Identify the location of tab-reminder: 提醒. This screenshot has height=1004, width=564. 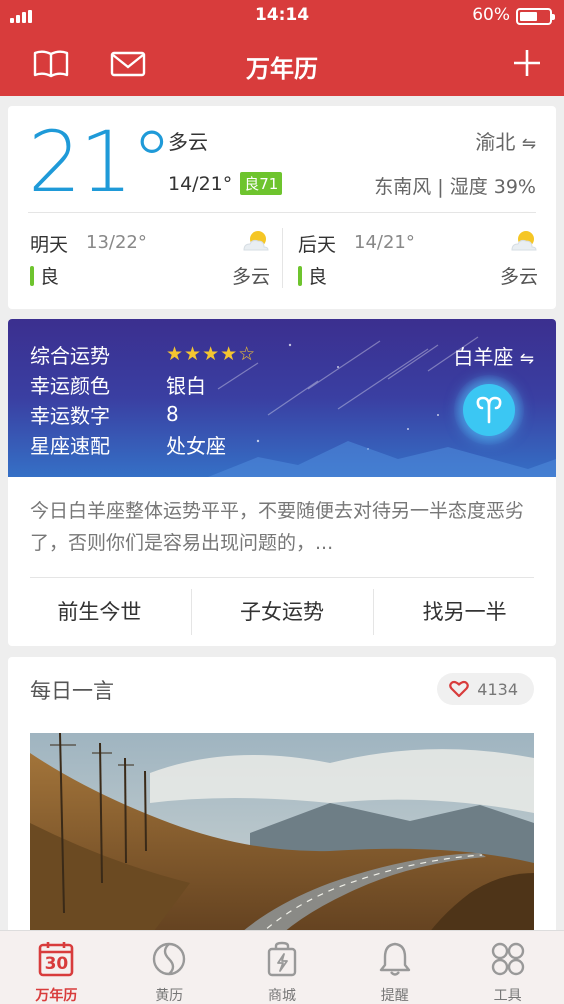
(394, 967).